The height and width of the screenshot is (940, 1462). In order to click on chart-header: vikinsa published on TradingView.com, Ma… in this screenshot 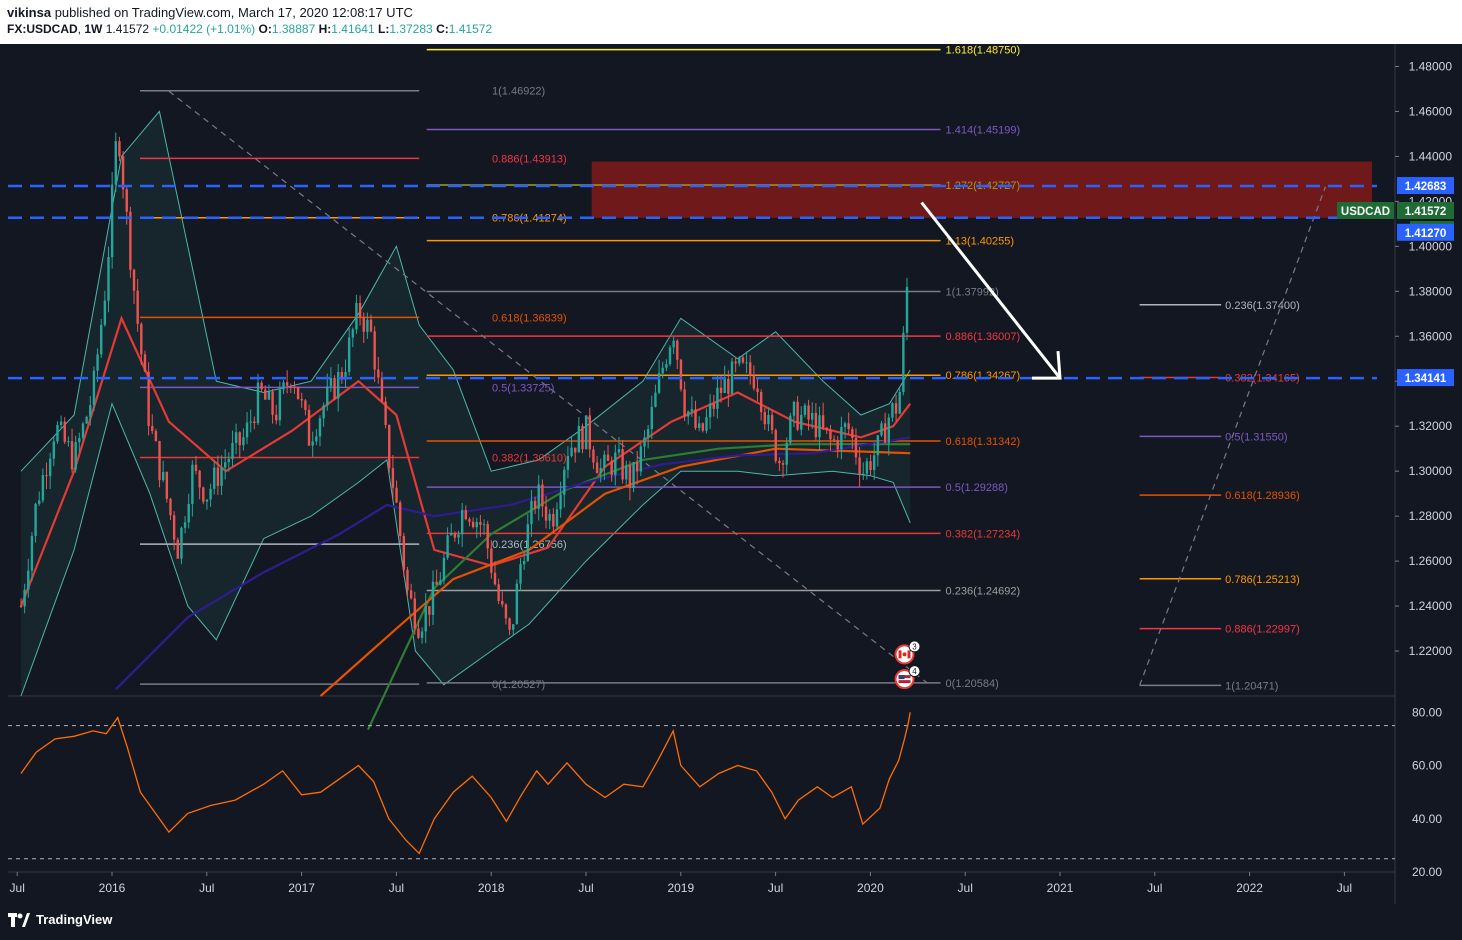, I will do `click(731, 22)`.